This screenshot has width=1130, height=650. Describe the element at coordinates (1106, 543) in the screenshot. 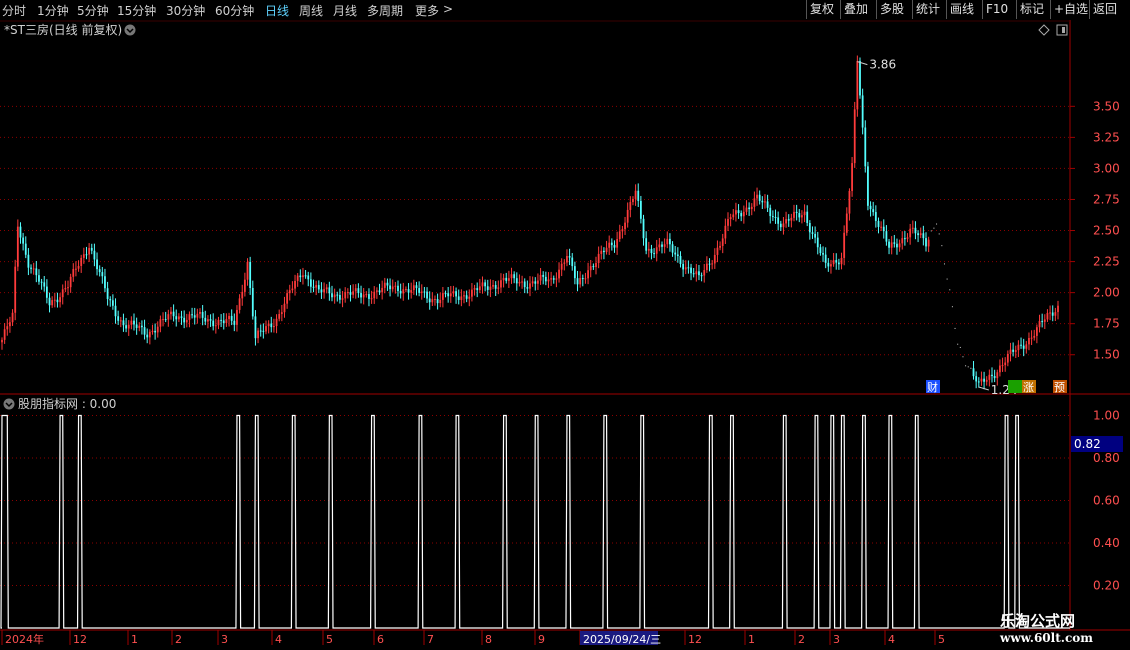

I see `indicator-tick-label: 0.40` at that location.